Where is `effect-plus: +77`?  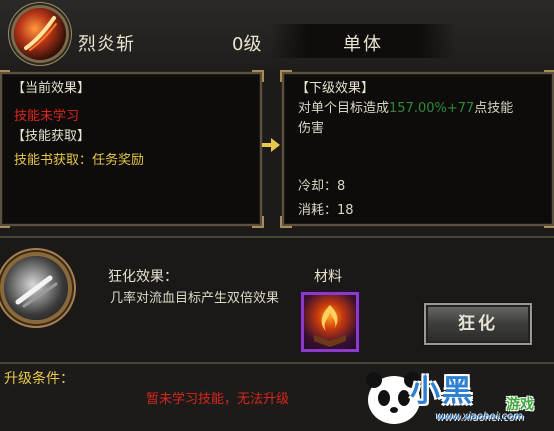 effect-plus: +77 is located at coordinates (460, 108).